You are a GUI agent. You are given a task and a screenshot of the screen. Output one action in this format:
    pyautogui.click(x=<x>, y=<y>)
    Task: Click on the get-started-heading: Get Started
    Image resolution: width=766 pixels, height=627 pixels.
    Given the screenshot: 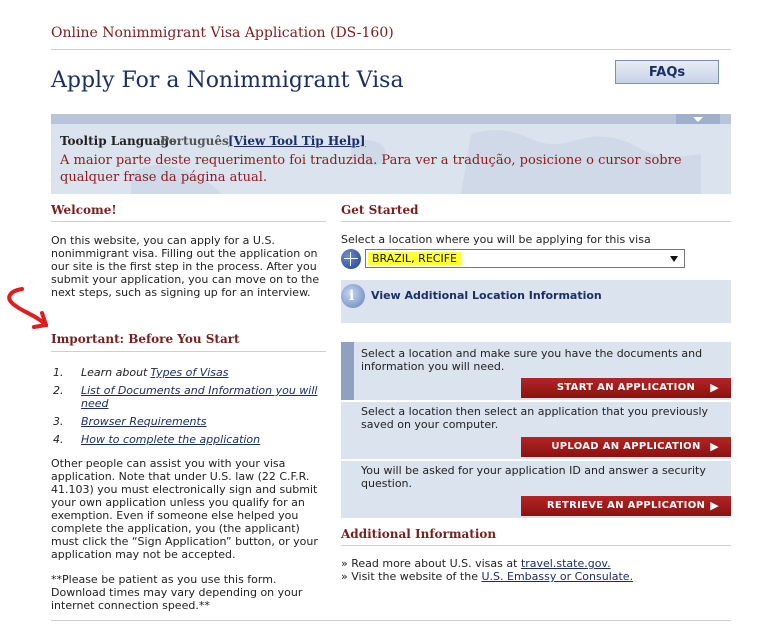 What is the action you would take?
    pyautogui.click(x=380, y=210)
    